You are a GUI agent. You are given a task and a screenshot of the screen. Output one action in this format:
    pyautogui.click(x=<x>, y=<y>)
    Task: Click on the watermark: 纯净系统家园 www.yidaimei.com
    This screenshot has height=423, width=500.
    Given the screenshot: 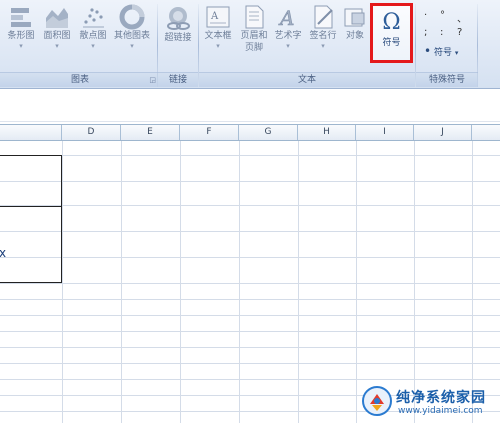 What is the action you would take?
    pyautogui.click(x=428, y=401)
    